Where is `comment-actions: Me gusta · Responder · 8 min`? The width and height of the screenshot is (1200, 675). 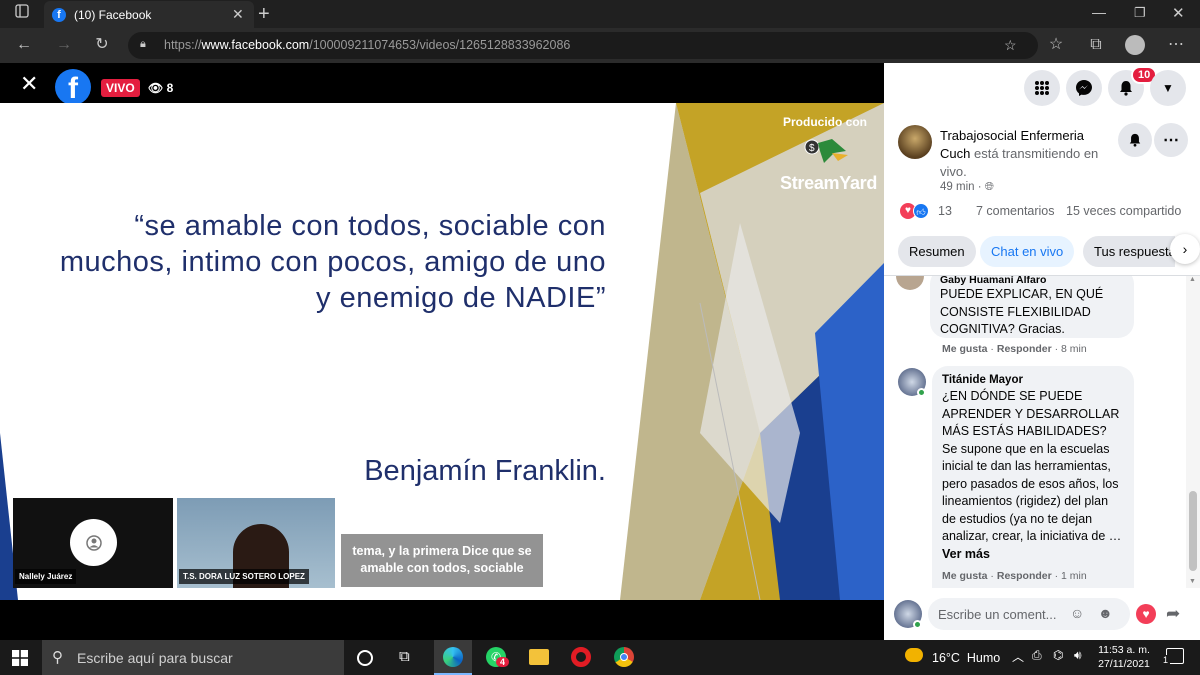
comment-actions: Me gusta · Responder · 8 min is located at coordinates (1014, 349).